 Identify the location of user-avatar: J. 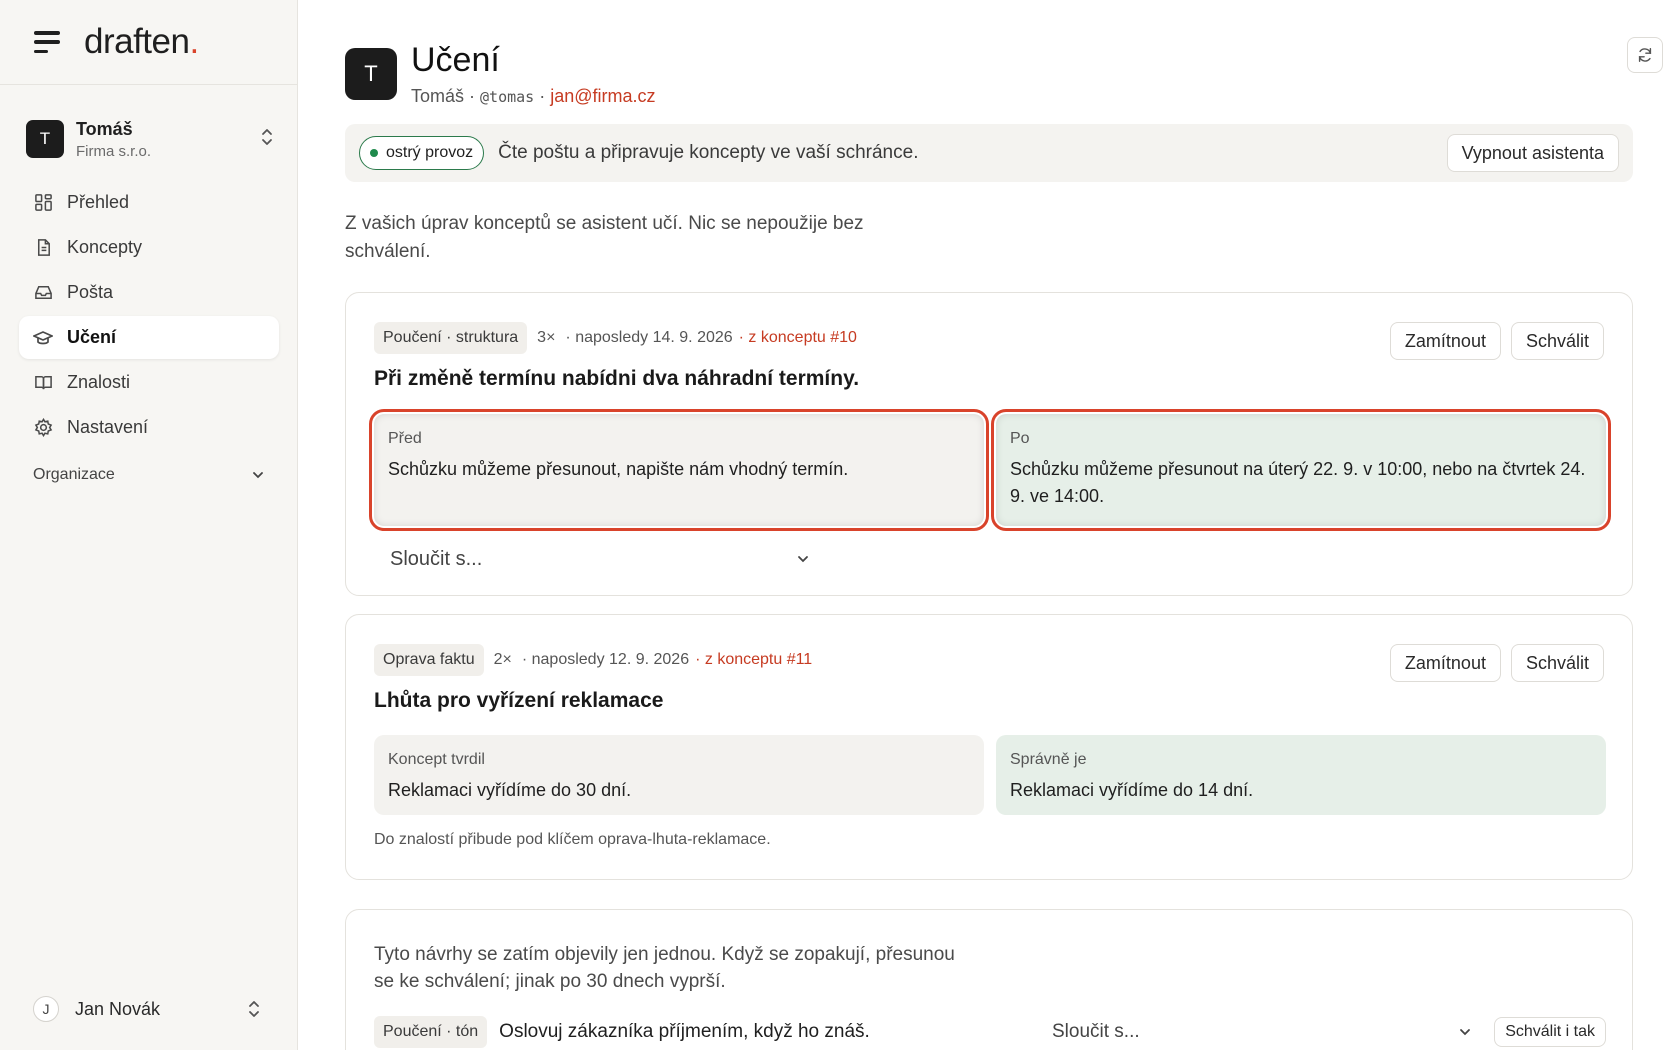
(46, 1009).